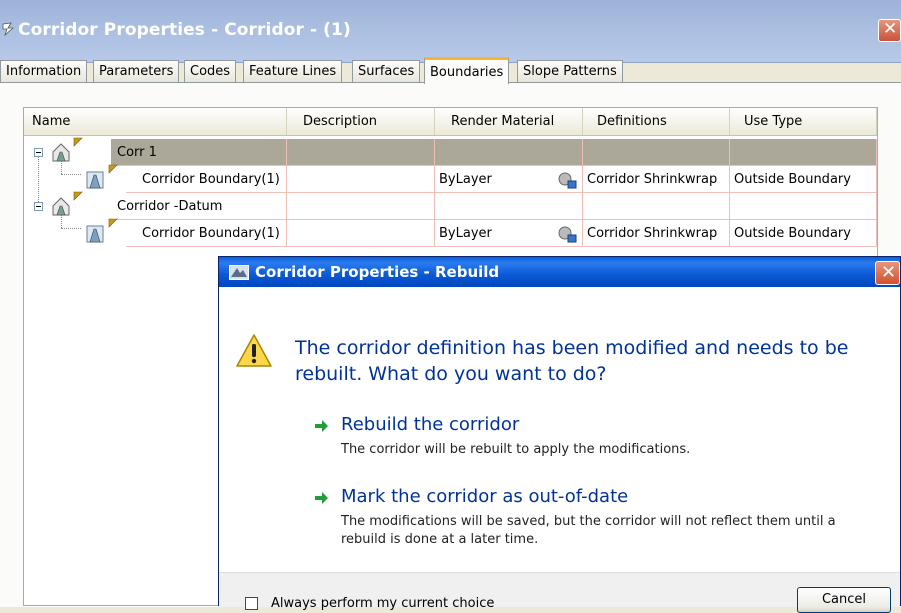 The width and height of the screenshot is (901, 613). Describe the element at coordinates (803, 121) in the screenshot. I see `column-header-use-type: Use Type` at that location.